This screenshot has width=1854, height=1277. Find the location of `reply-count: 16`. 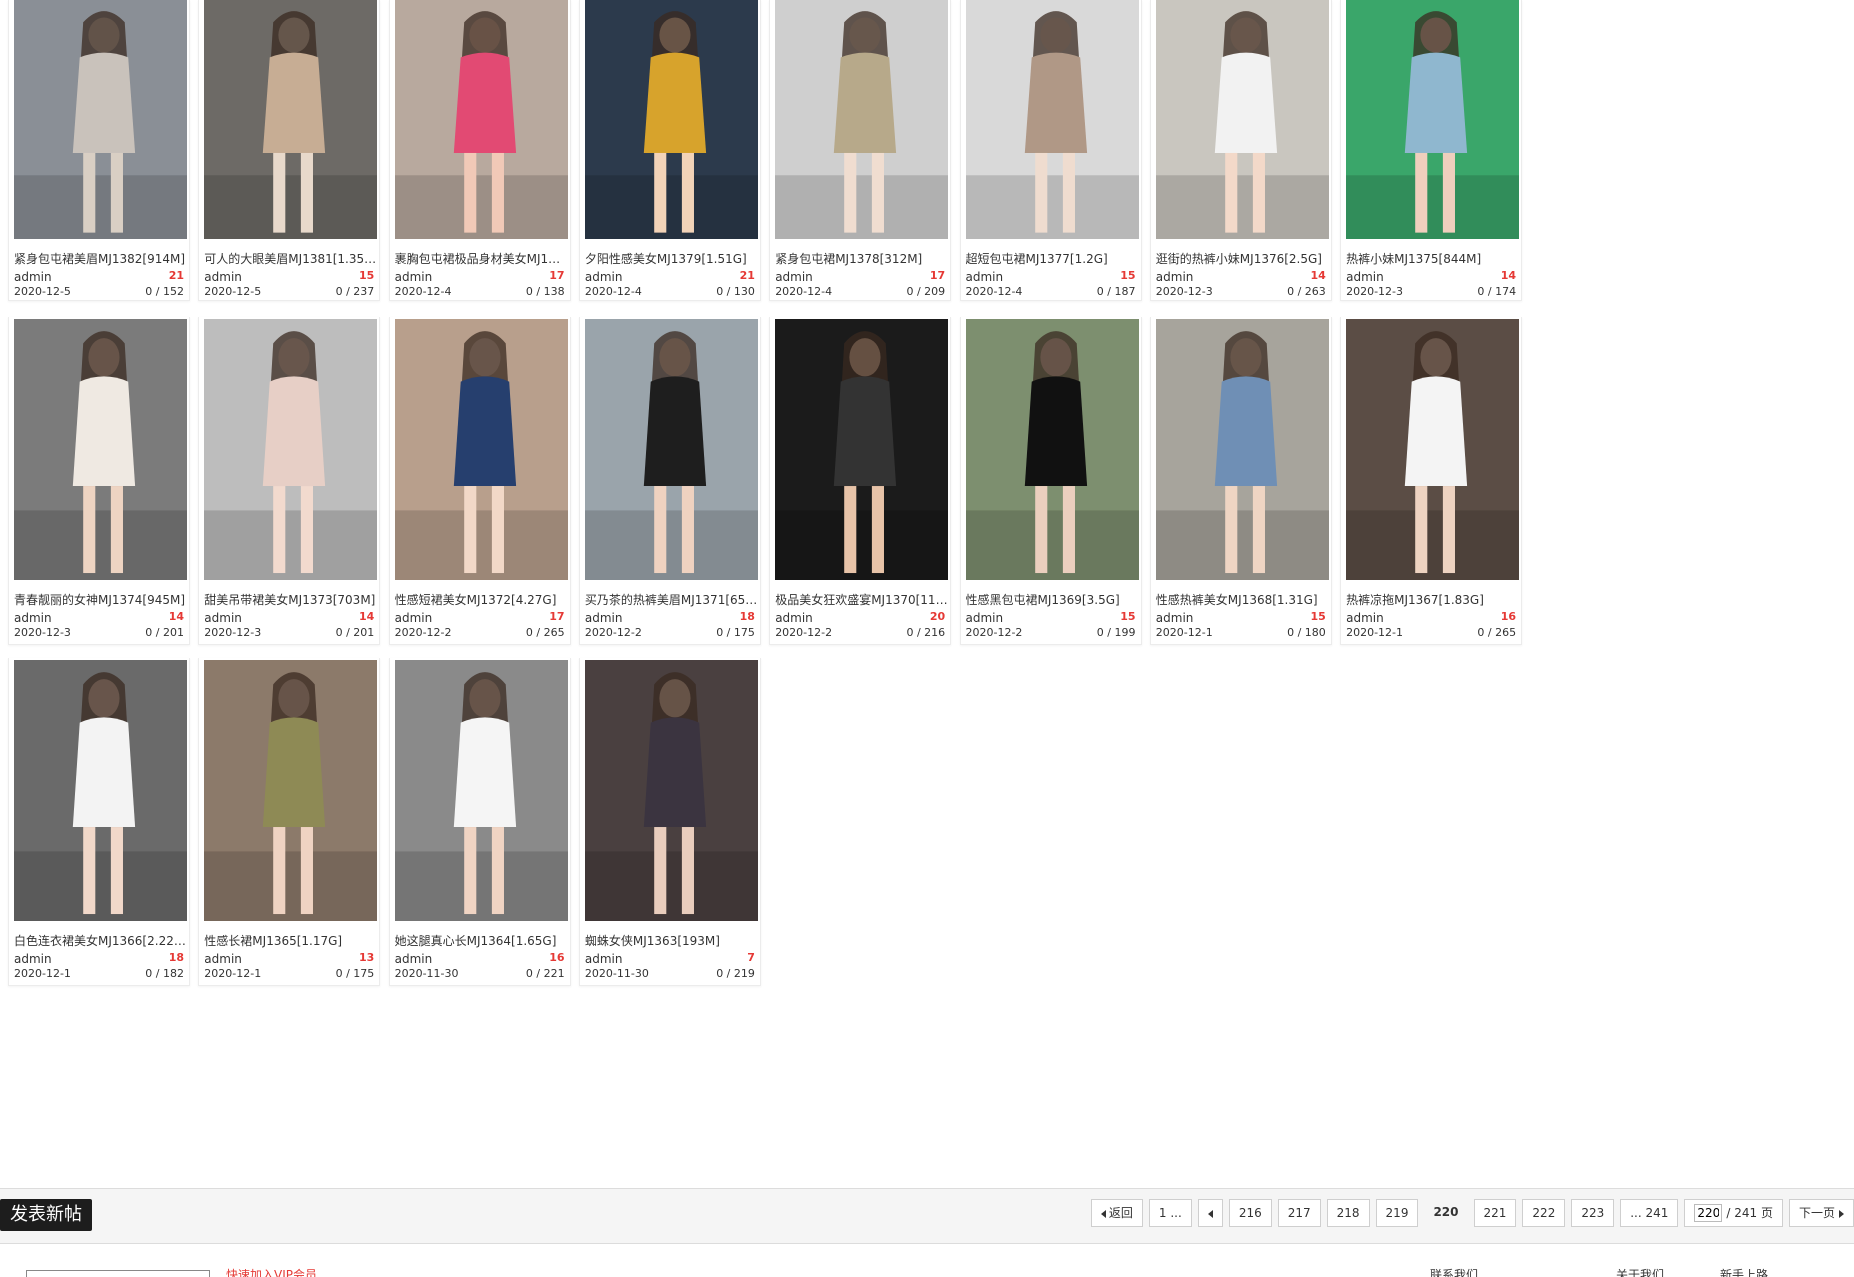

reply-count: 16 is located at coordinates (557, 957).